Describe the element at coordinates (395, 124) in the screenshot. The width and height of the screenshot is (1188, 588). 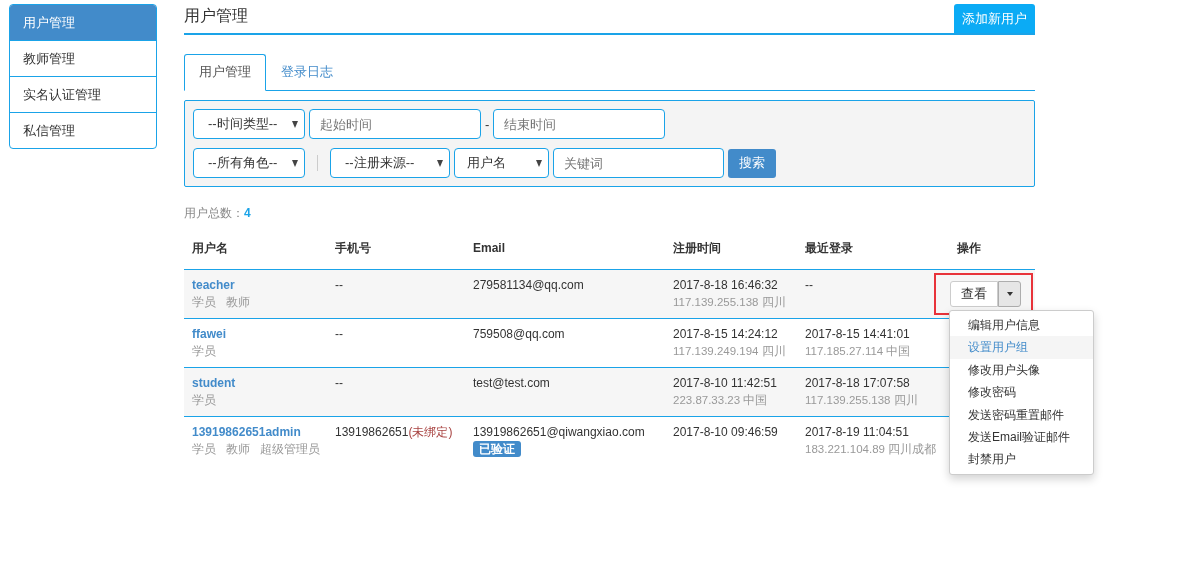
I see `input-field: 起始时间` at that location.